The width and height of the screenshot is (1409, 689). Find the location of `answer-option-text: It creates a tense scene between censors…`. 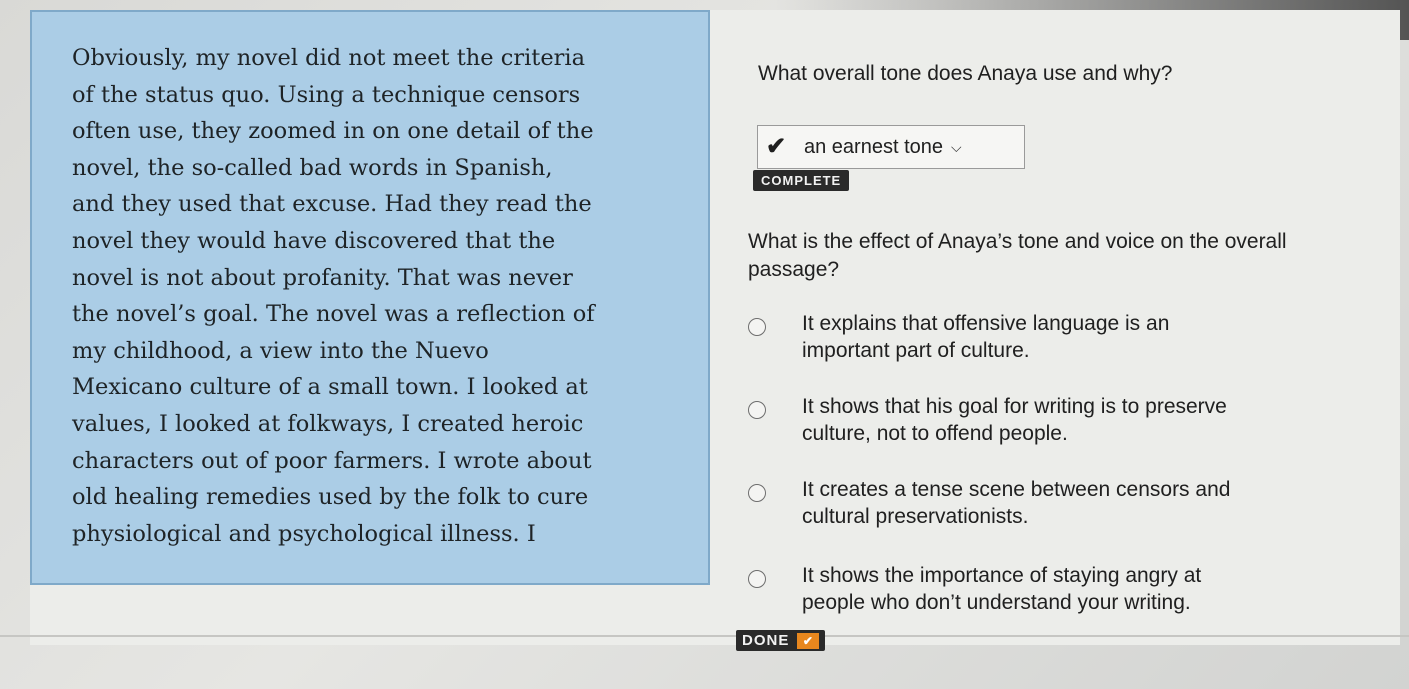

answer-option-text: It creates a tense scene between censors… is located at coordinates (1016, 503).